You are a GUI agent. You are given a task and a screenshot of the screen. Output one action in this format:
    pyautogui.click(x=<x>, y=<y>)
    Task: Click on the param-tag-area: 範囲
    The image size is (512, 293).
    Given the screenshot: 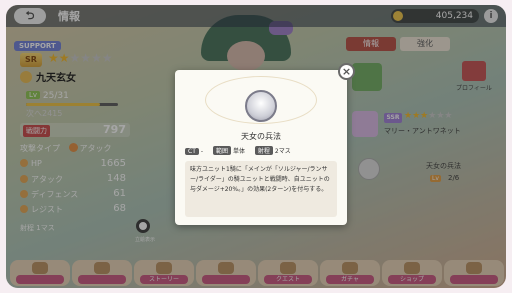 What is the action you would take?
    pyautogui.click(x=221, y=150)
    